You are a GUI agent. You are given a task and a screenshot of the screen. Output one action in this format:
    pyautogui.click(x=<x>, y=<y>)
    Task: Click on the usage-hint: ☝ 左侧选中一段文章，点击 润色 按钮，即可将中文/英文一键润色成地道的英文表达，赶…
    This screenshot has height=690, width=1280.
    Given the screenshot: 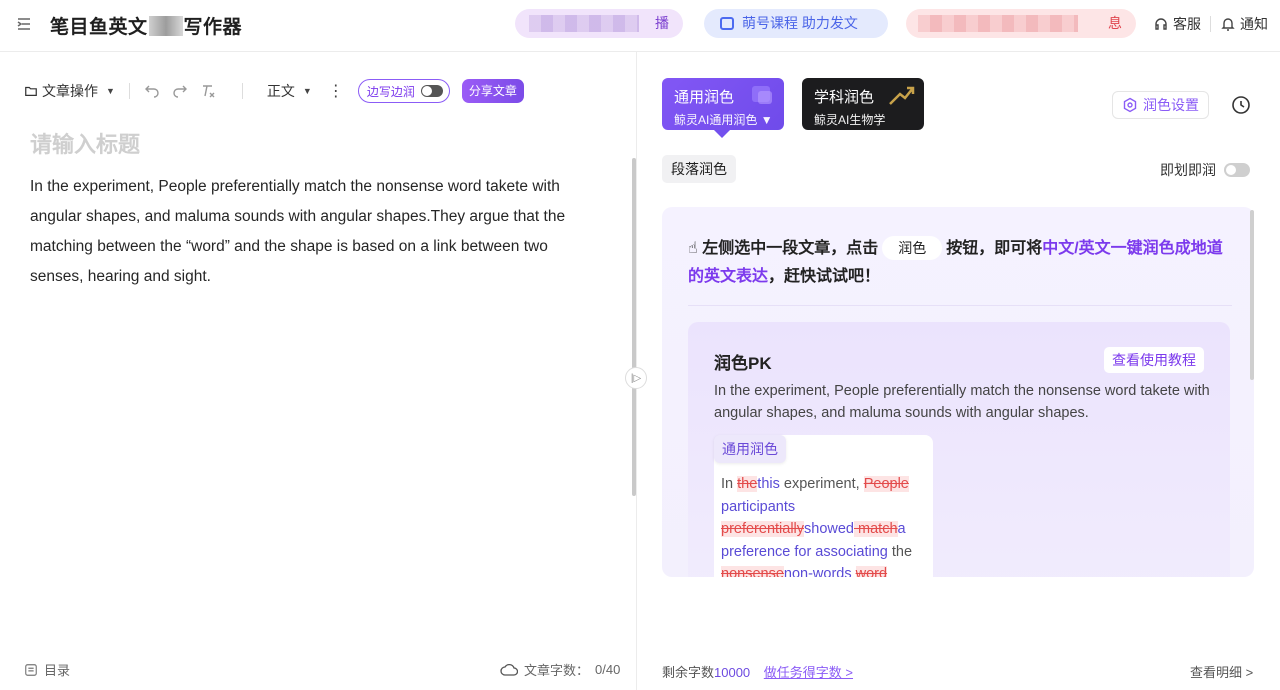 What is the action you would take?
    pyautogui.click(x=958, y=263)
    